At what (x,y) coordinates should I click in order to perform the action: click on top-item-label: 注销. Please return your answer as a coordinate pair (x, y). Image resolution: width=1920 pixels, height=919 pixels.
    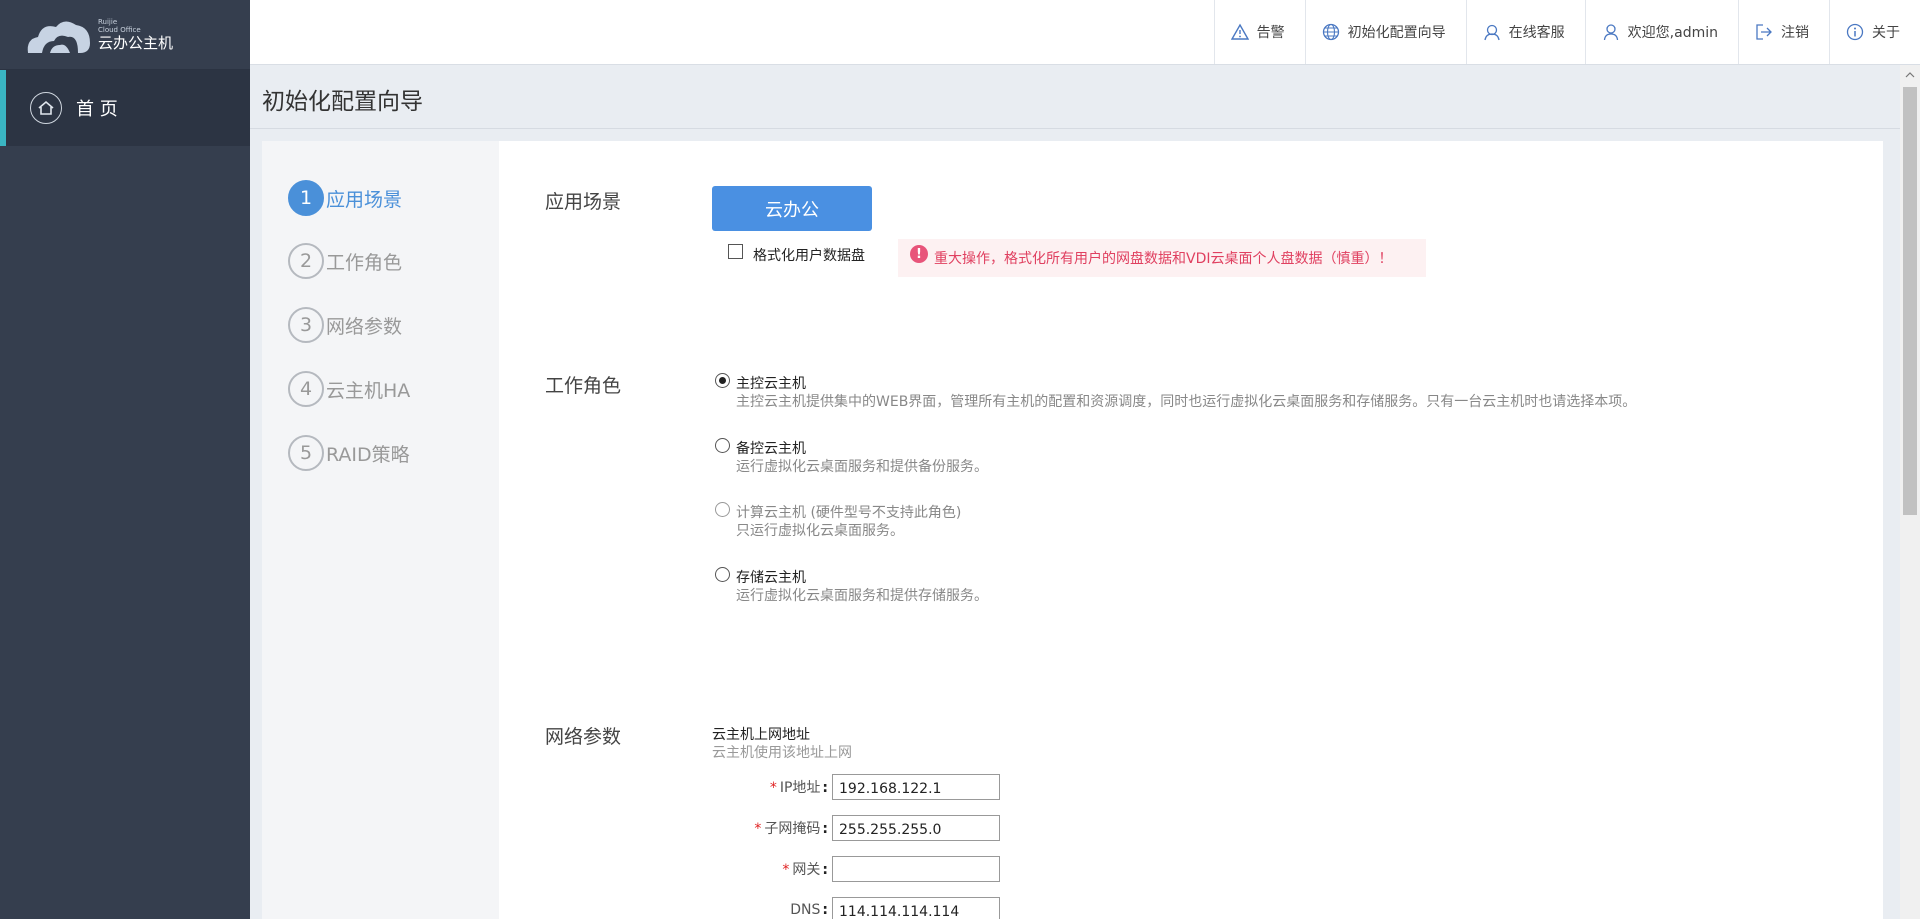
    Looking at the image, I should click on (1795, 33).